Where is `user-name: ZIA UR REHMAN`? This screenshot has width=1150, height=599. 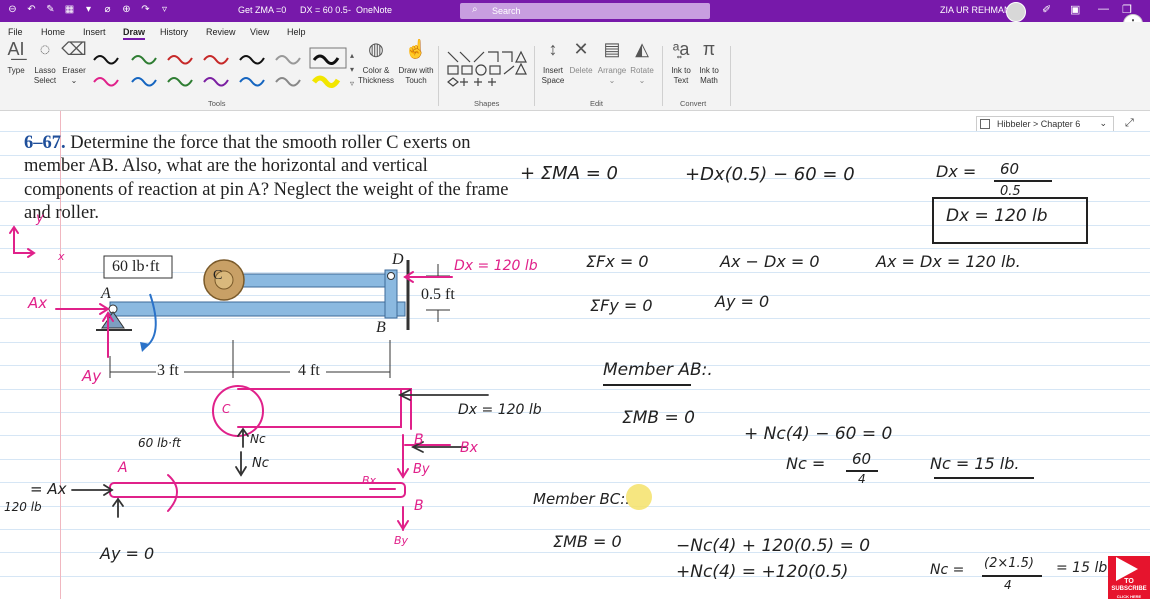 user-name: ZIA UR REHMAN is located at coordinates (975, 10).